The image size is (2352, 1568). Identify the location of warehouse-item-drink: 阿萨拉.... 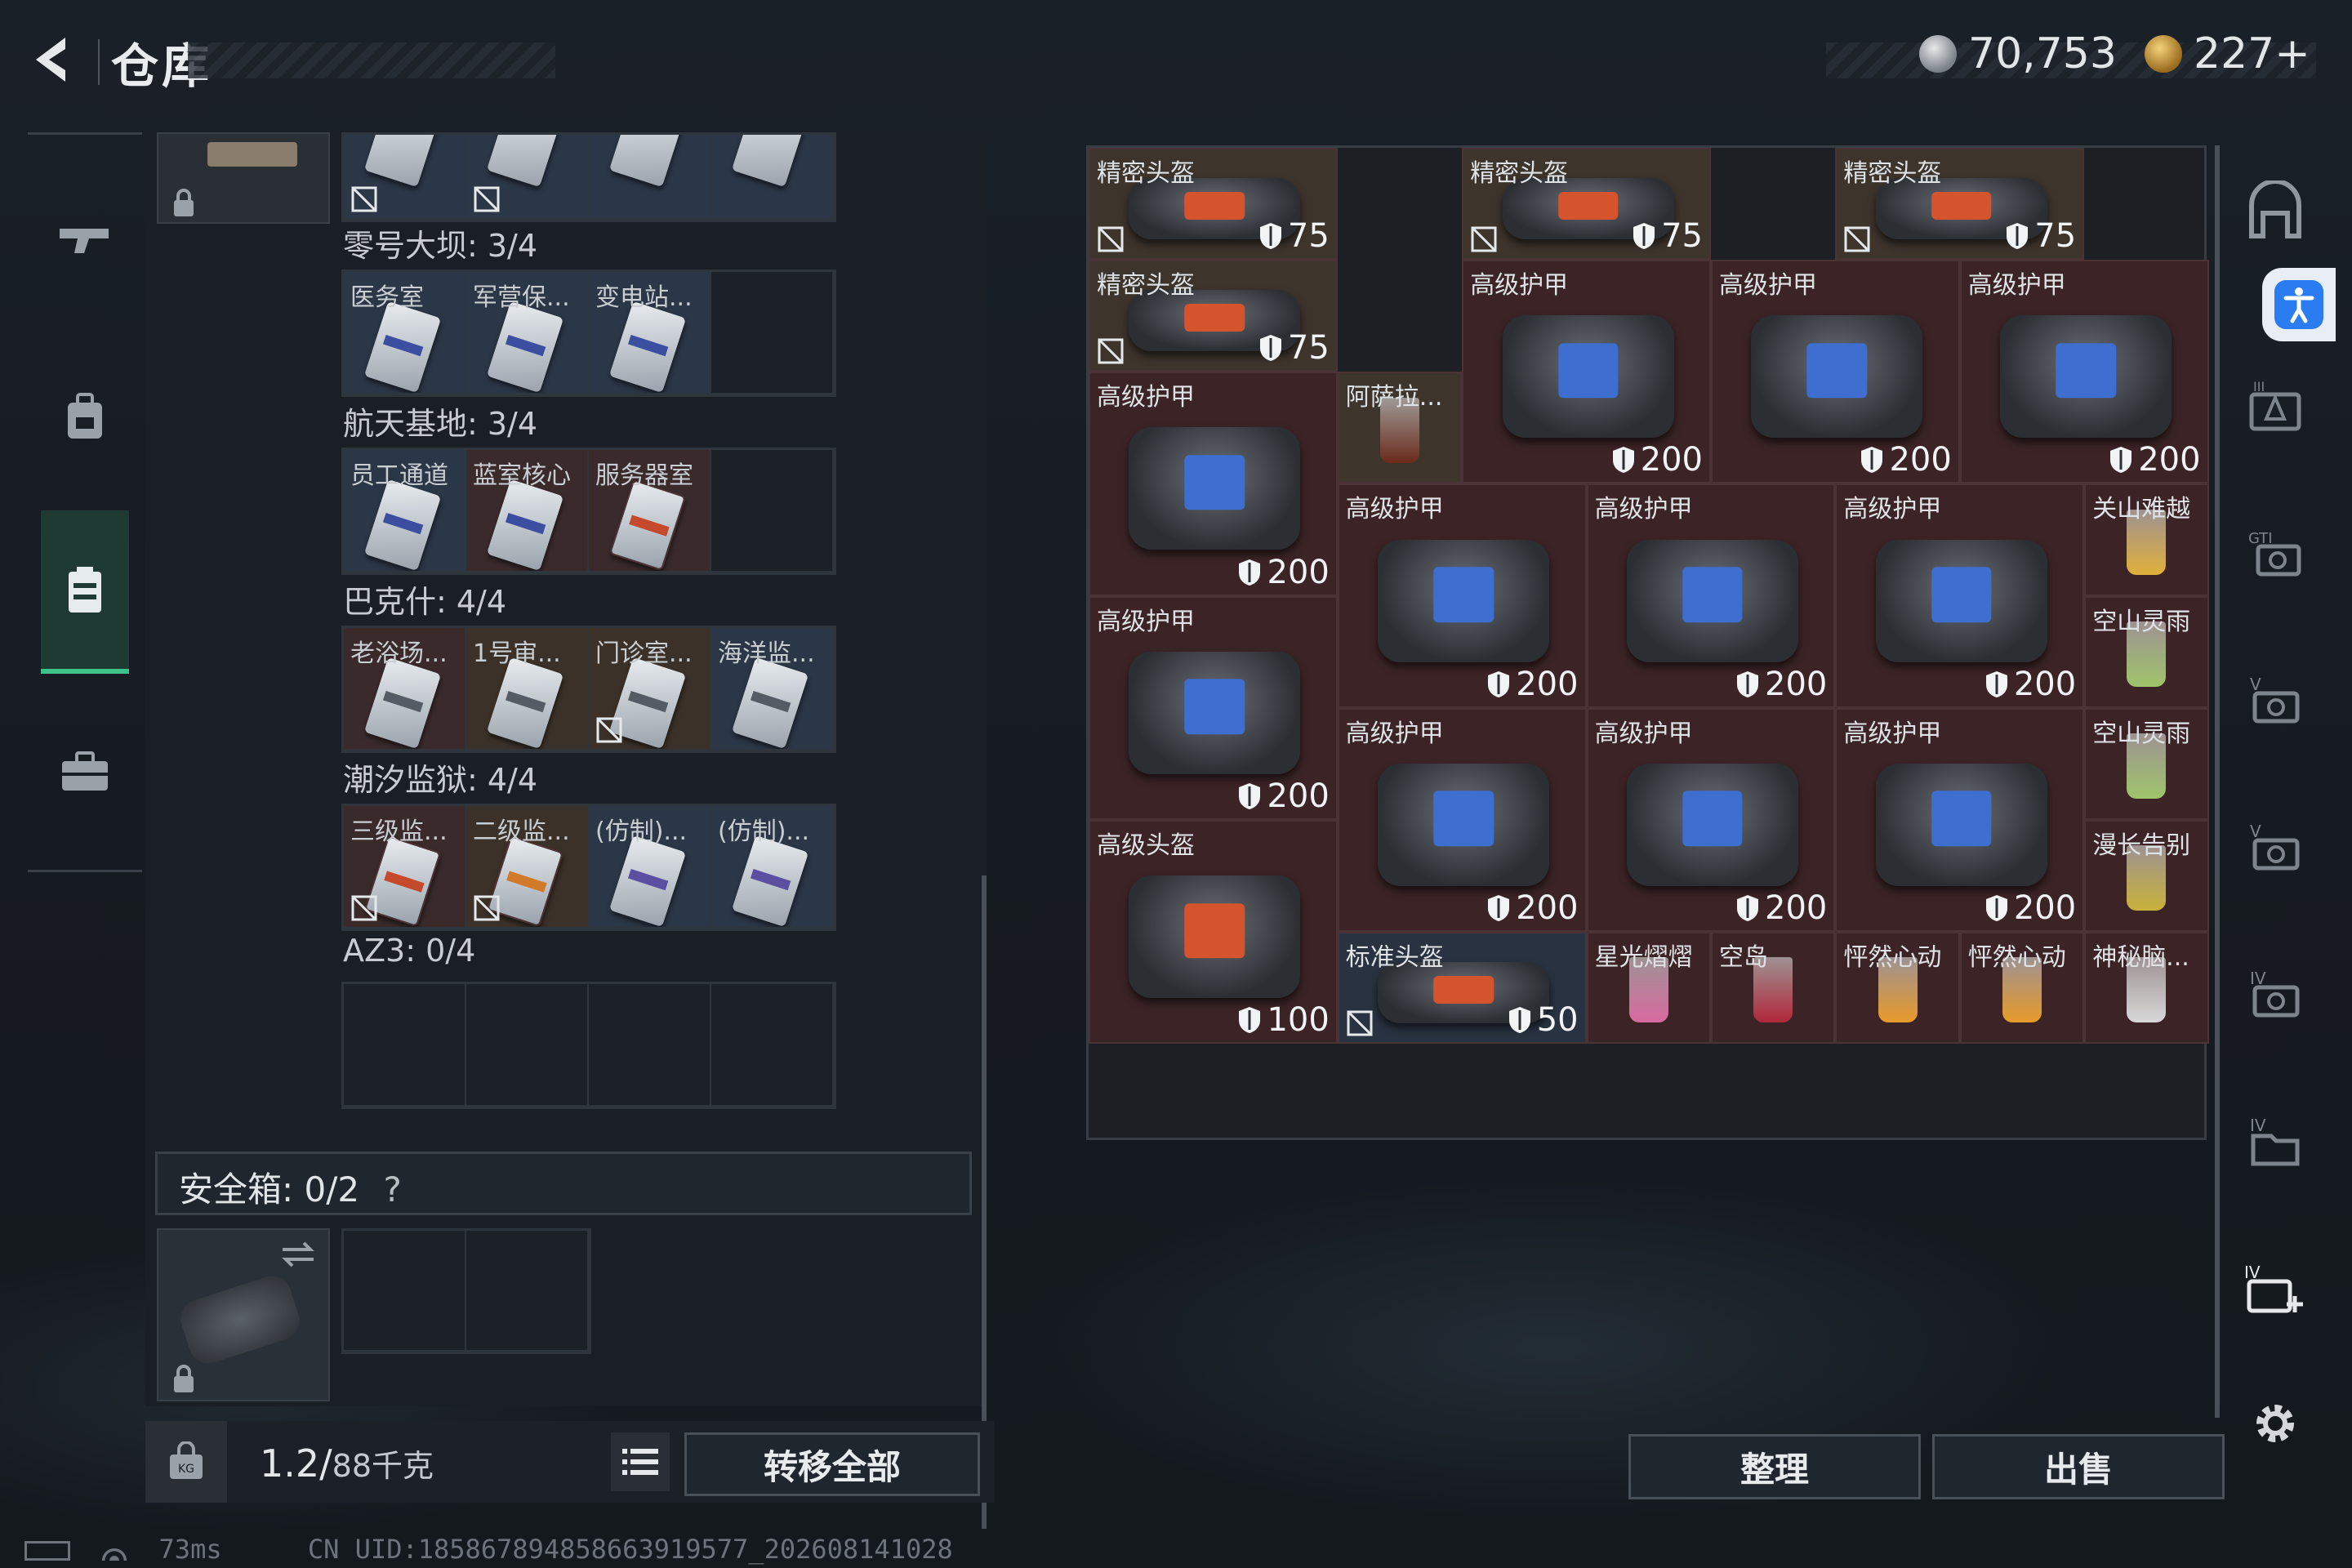
(1400, 428).